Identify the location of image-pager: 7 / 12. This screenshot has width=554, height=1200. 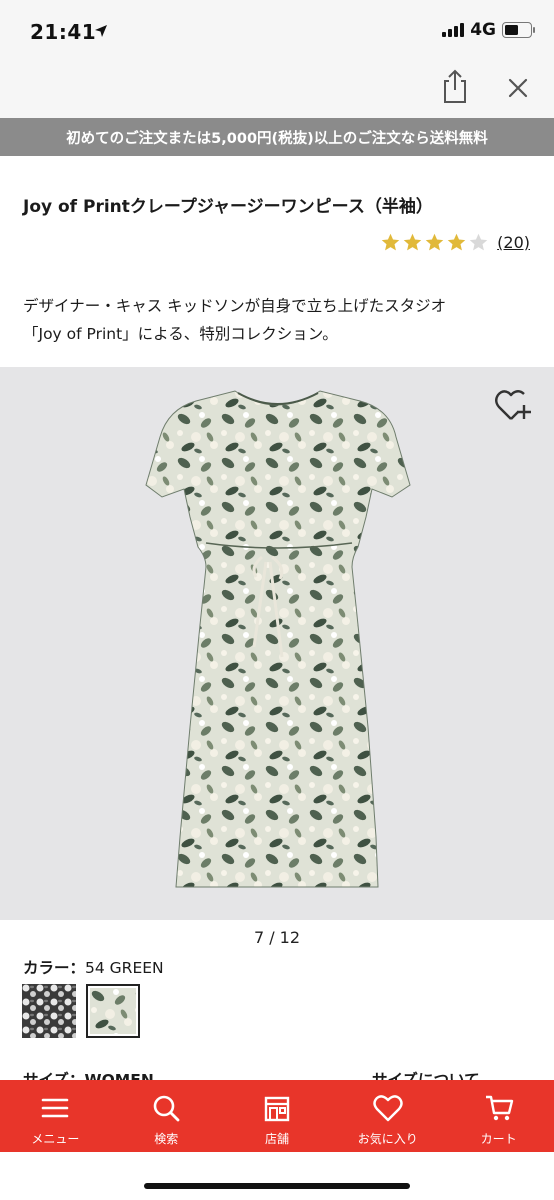
(277, 937).